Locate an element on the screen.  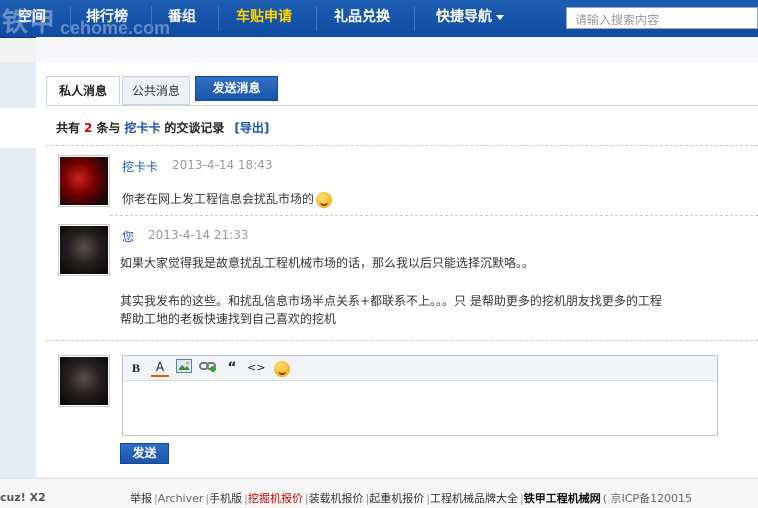
bold-icon: B is located at coordinates (136, 368).